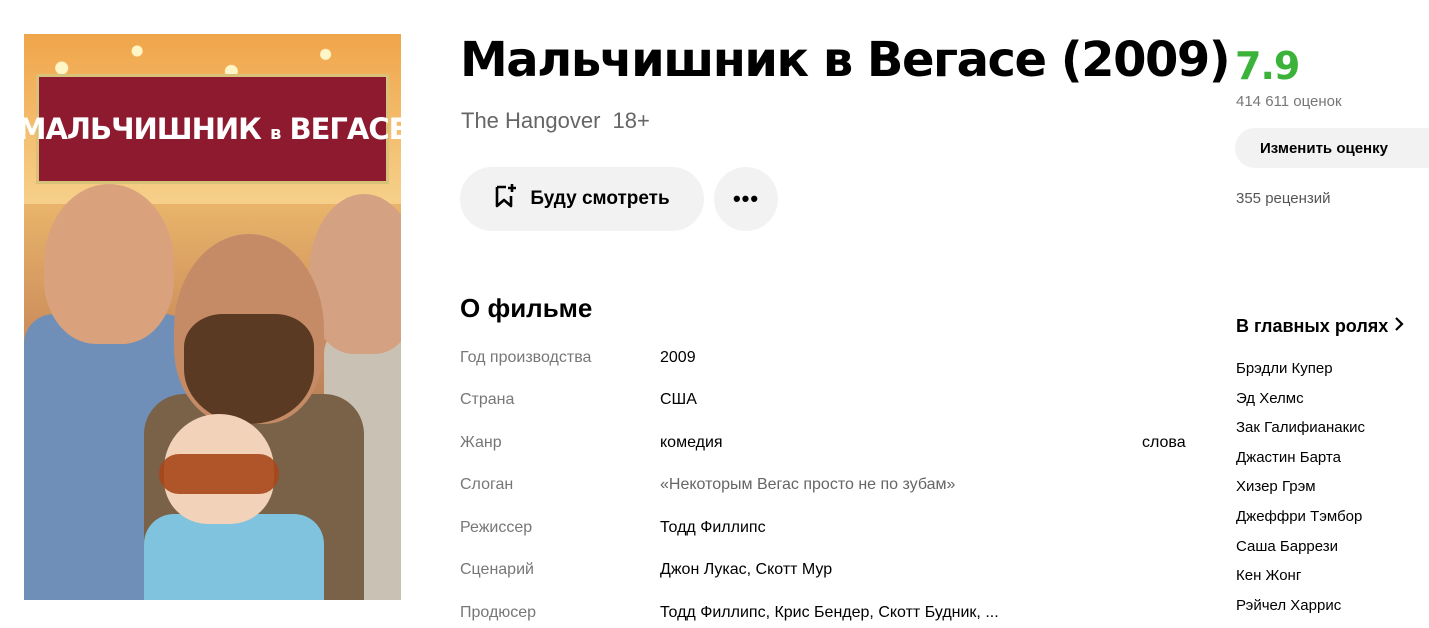  What do you see at coordinates (1300, 464) in the screenshot?
I see `cast-item: Джастин Барта` at bounding box center [1300, 464].